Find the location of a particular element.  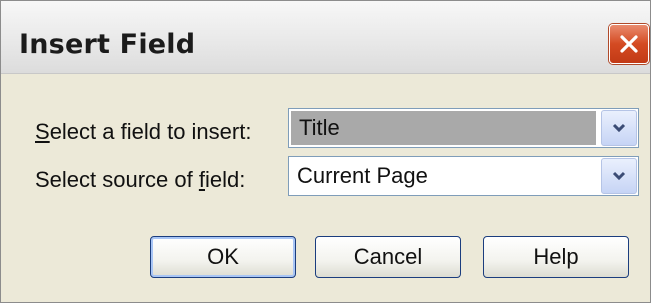

source-label: Select source of field: is located at coordinates (140, 180).